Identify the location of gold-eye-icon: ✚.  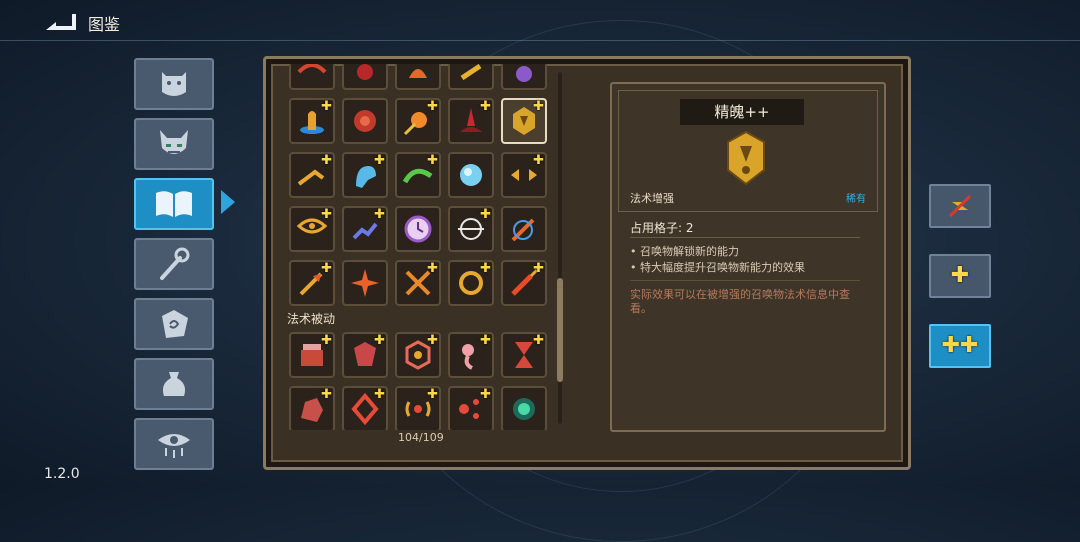
(312, 229).